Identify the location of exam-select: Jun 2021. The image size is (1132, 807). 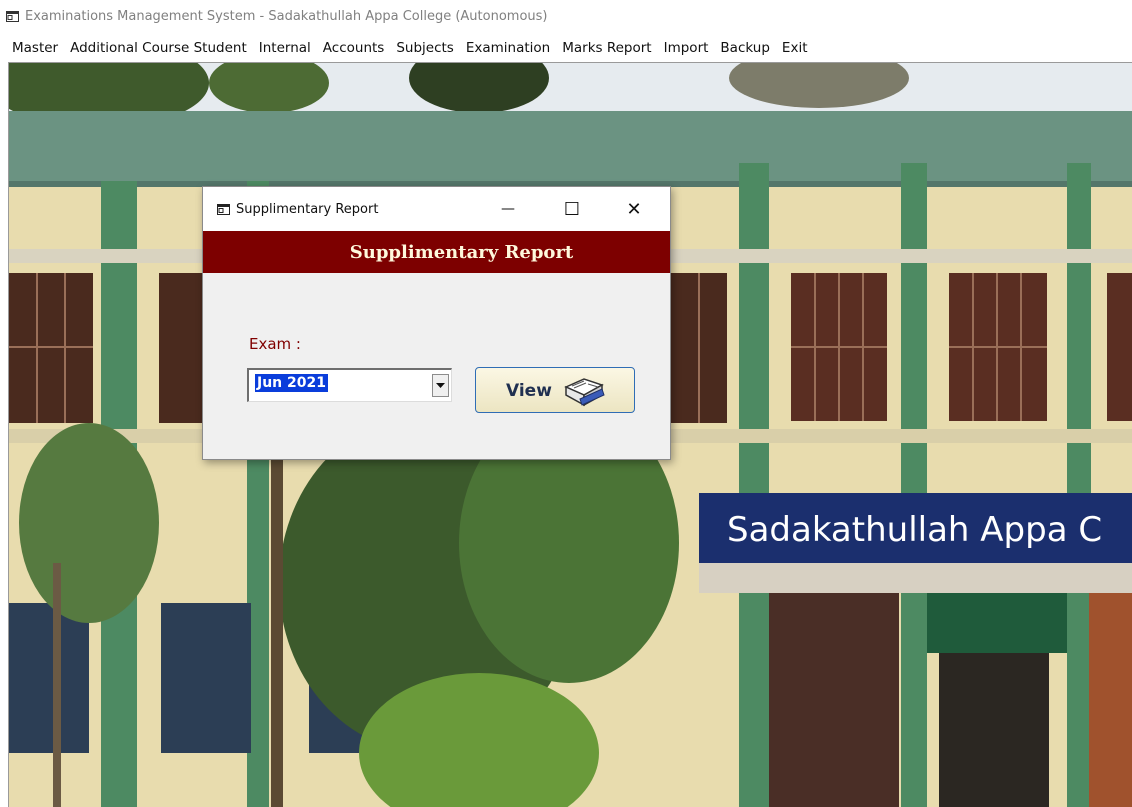
(349, 385).